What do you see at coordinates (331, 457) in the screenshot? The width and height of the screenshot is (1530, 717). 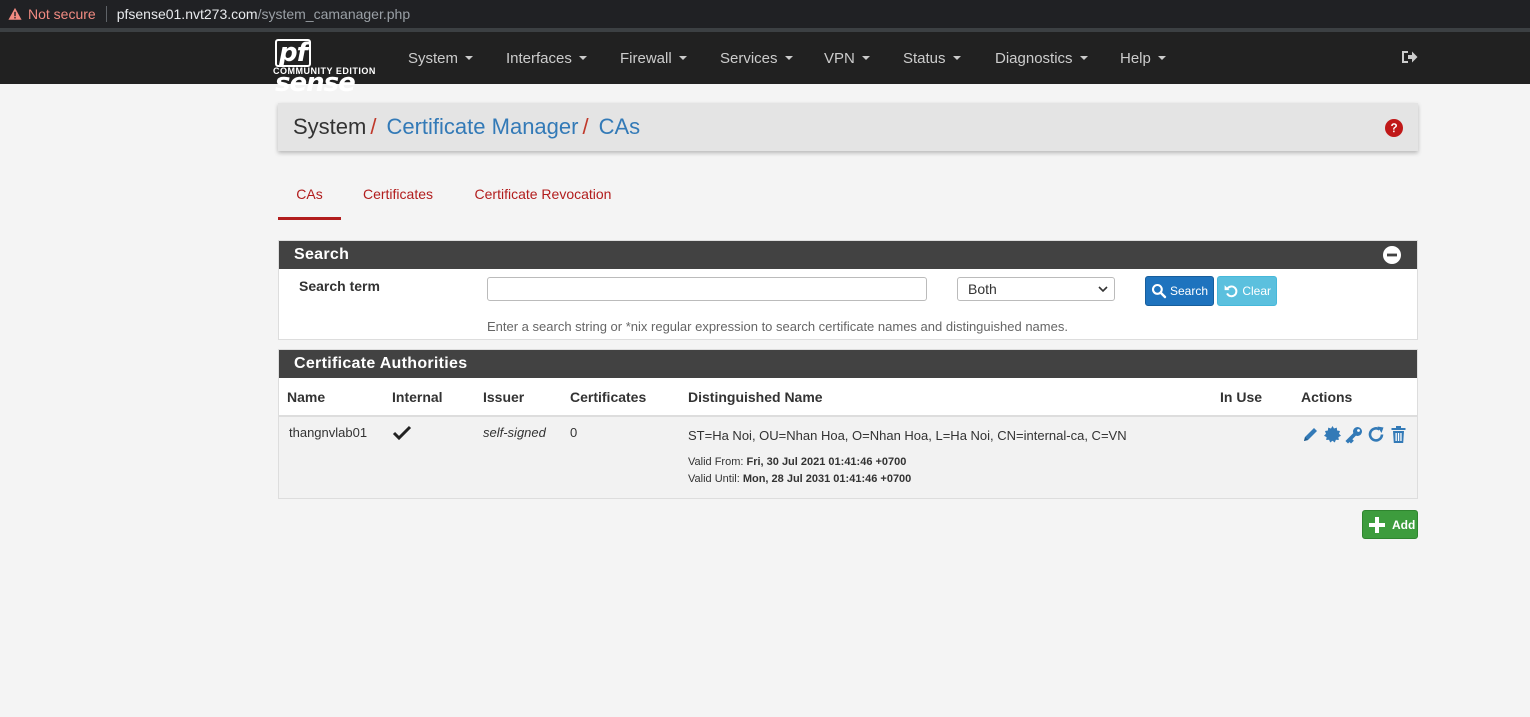 I see `ca-name: thangnvlab01` at bounding box center [331, 457].